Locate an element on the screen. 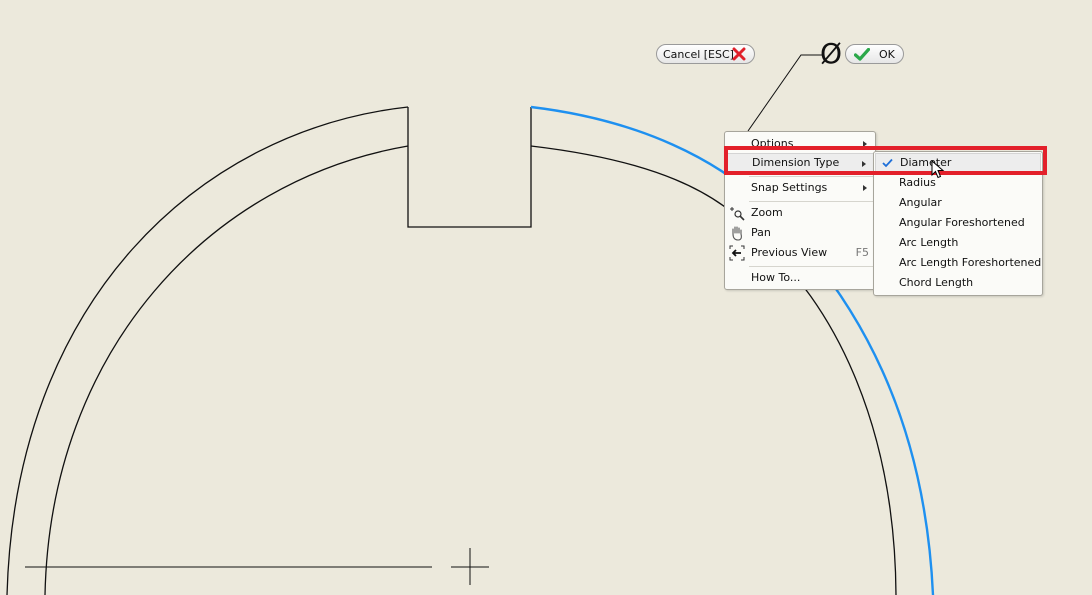  menu-item-previous-view: Previous View F5 is located at coordinates (800, 253).